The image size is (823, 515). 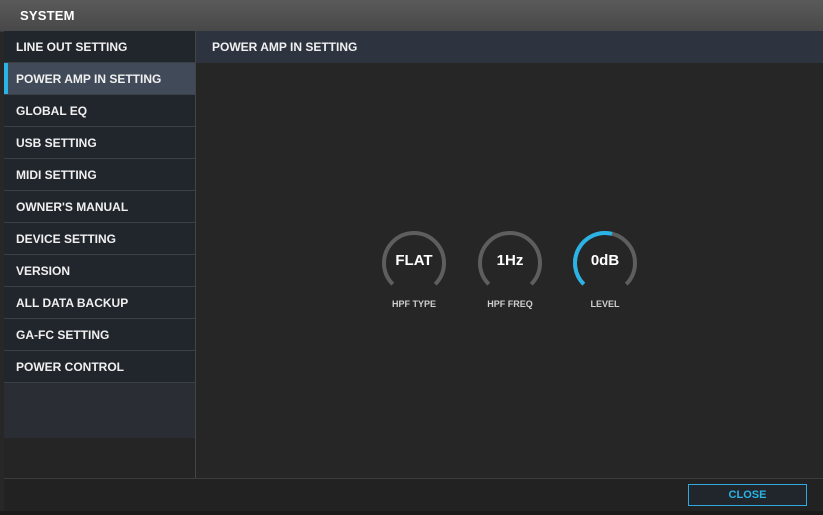 I want to click on sidebar-item-usb-setting: USB SETTING, so click(x=99, y=143).